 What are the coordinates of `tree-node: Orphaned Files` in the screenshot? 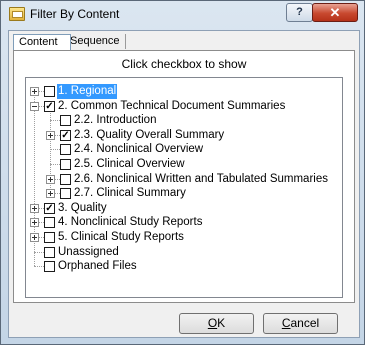 It's located at (178, 266).